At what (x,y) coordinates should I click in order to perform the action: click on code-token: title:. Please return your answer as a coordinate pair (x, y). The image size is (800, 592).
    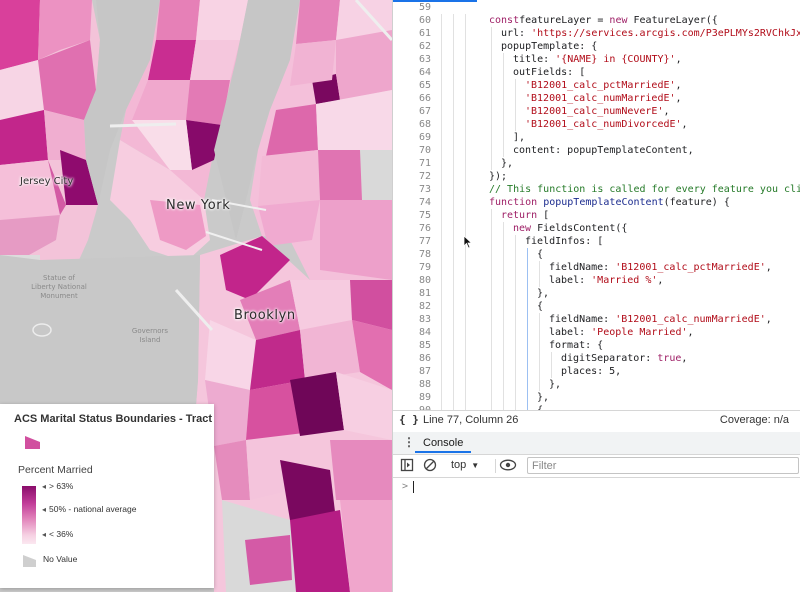
    Looking at the image, I should click on (534, 59).